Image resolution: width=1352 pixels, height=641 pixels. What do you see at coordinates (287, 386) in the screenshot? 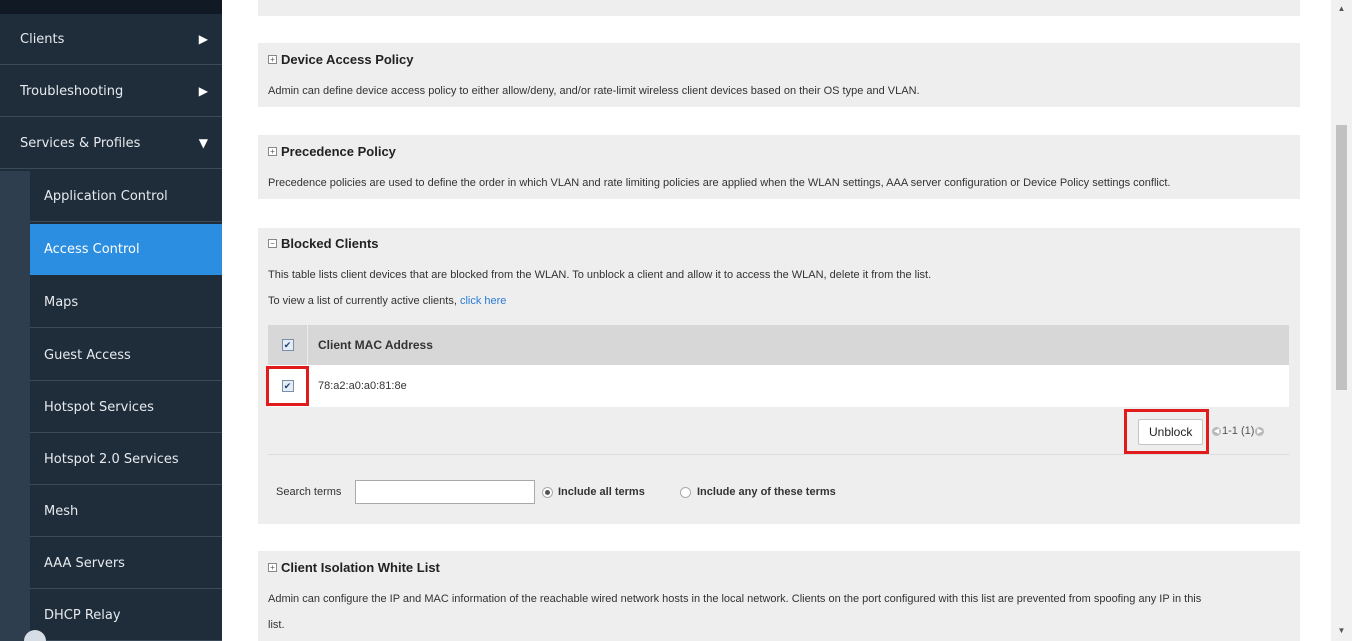
I see `highlight-row-checkbox` at bounding box center [287, 386].